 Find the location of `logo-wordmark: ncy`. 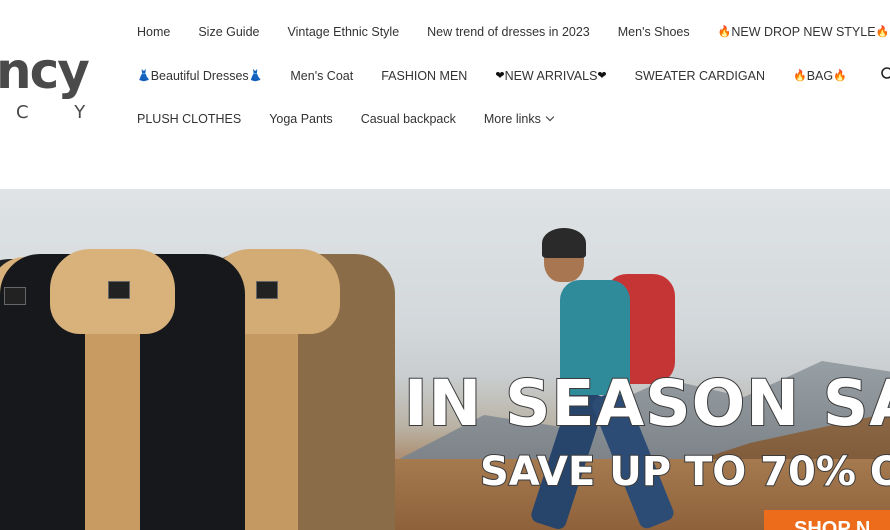

logo-wordmark: ncy is located at coordinates (45, 71).